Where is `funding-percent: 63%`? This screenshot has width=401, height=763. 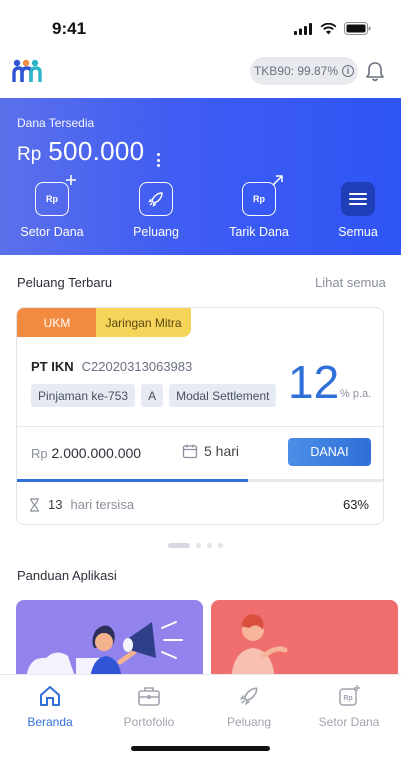 funding-percent: 63% is located at coordinates (355, 504).